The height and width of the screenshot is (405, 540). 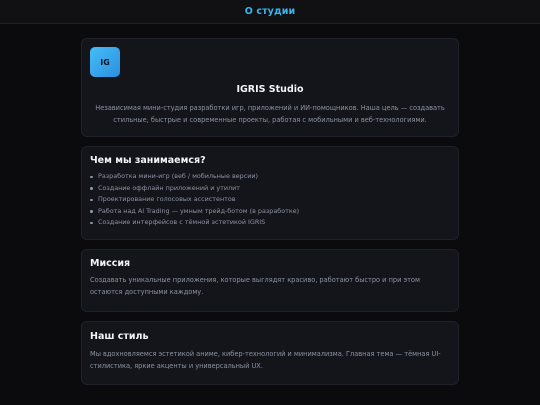 I want to click on top-bar: О студии, so click(x=270, y=12).